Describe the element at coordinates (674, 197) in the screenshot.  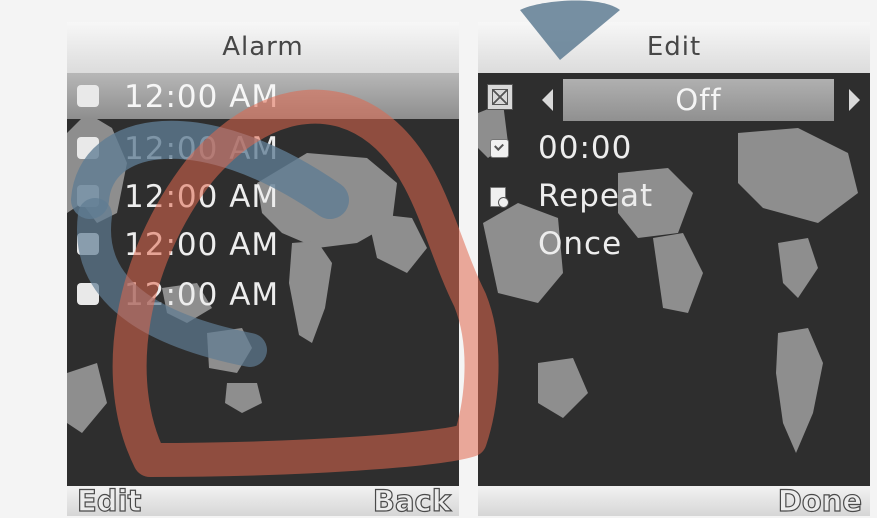
I see `repeat-row: Repeat` at that location.